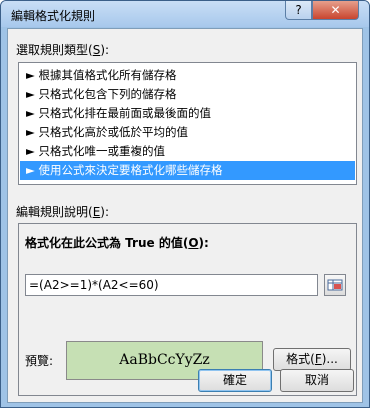 The height and width of the screenshot is (408, 370). I want to click on rule-type-item: ► 只格式化唯一或重複的值, so click(187, 151).